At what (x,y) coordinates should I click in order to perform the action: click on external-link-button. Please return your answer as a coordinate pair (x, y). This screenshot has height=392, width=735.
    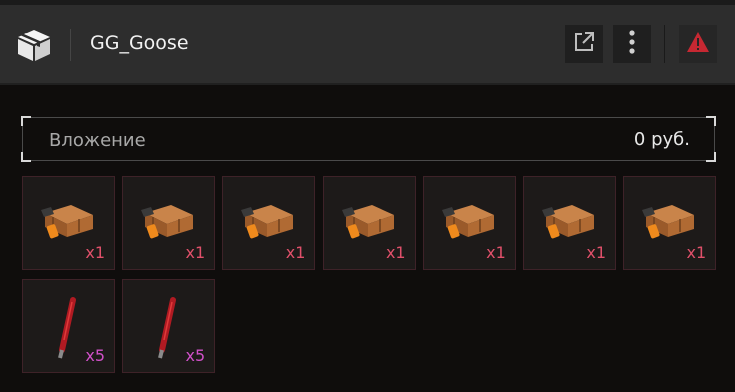
    Looking at the image, I should click on (584, 44).